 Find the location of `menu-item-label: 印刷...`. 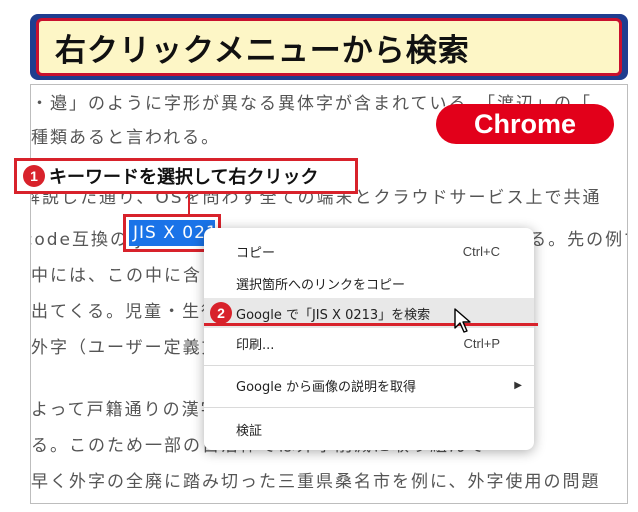

menu-item-label: 印刷... is located at coordinates (255, 345).